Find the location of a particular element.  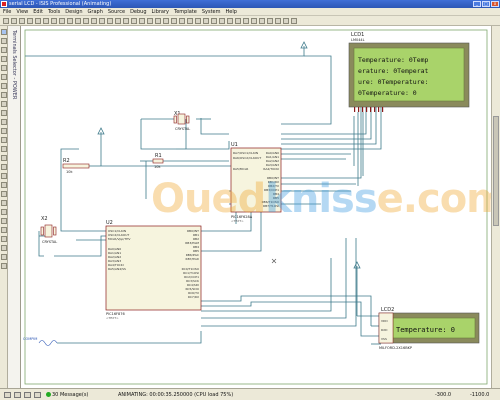

resistor-r1: R1 10k is located at coordinates (158, 161).